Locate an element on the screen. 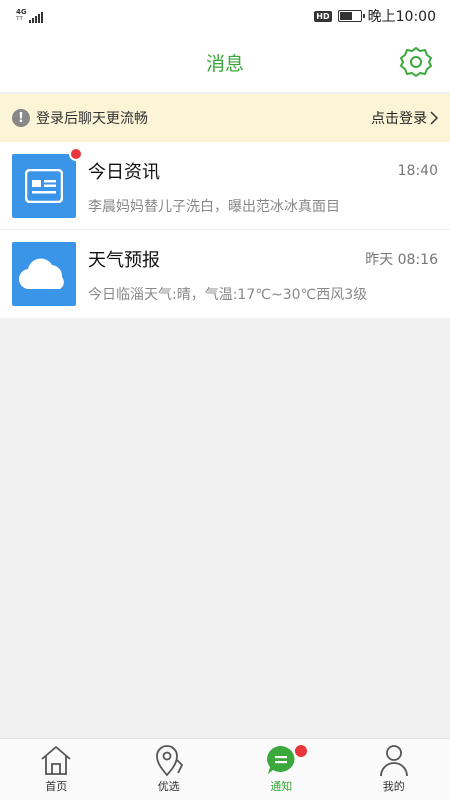  signal-bars-icon is located at coordinates (35, 17).